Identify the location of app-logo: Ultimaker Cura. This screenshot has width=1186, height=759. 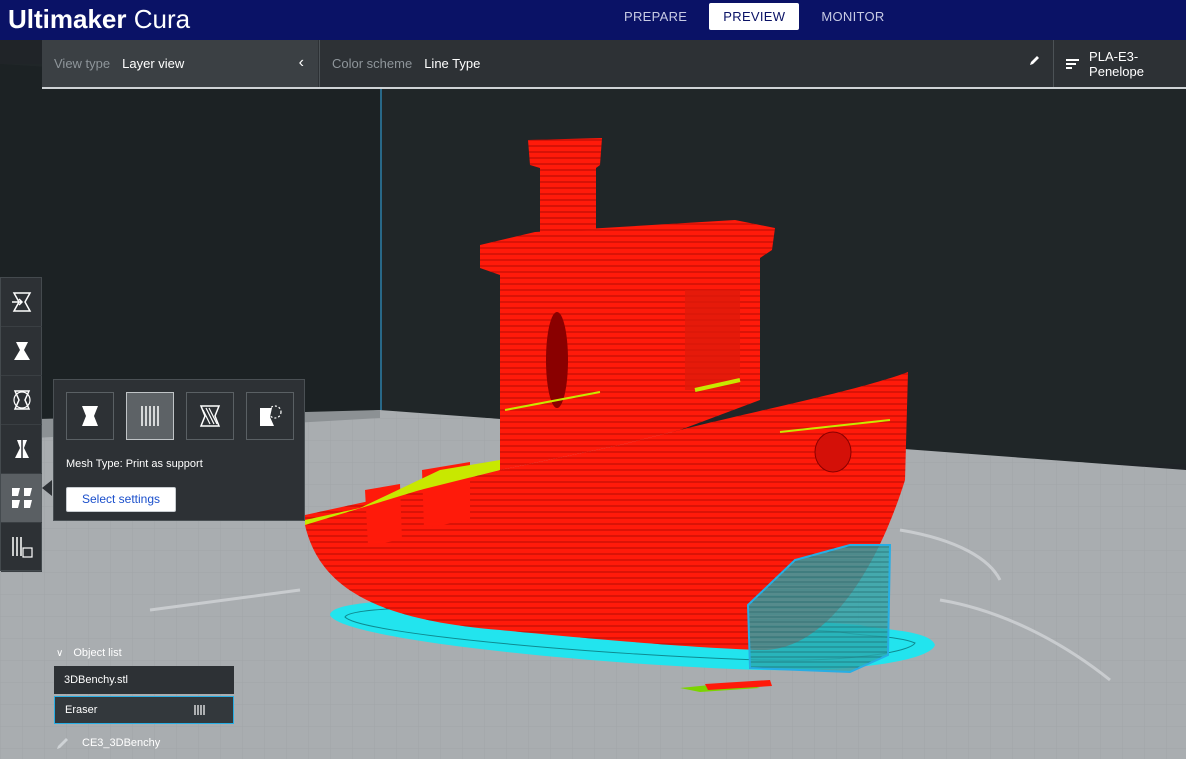
(99, 19).